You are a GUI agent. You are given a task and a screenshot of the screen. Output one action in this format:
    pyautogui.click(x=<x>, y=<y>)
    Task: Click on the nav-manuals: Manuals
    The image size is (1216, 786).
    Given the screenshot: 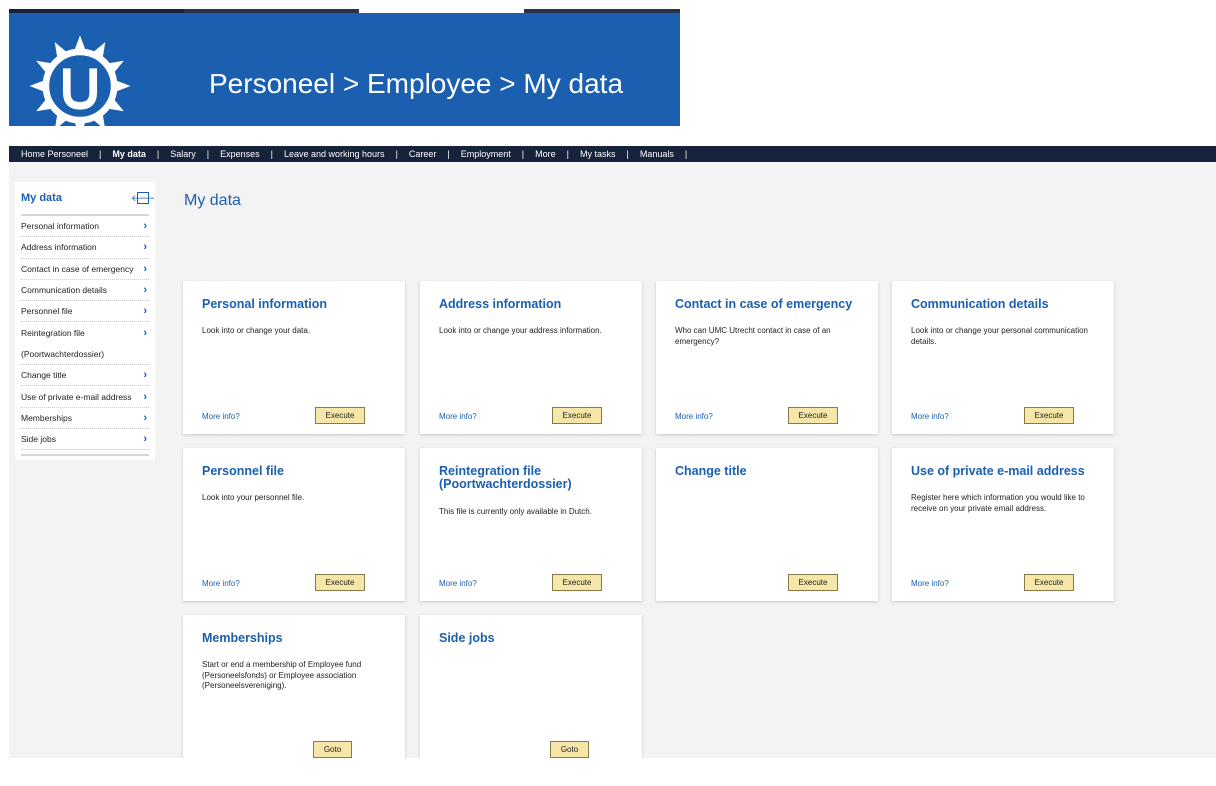 What is the action you would take?
    pyautogui.click(x=657, y=154)
    